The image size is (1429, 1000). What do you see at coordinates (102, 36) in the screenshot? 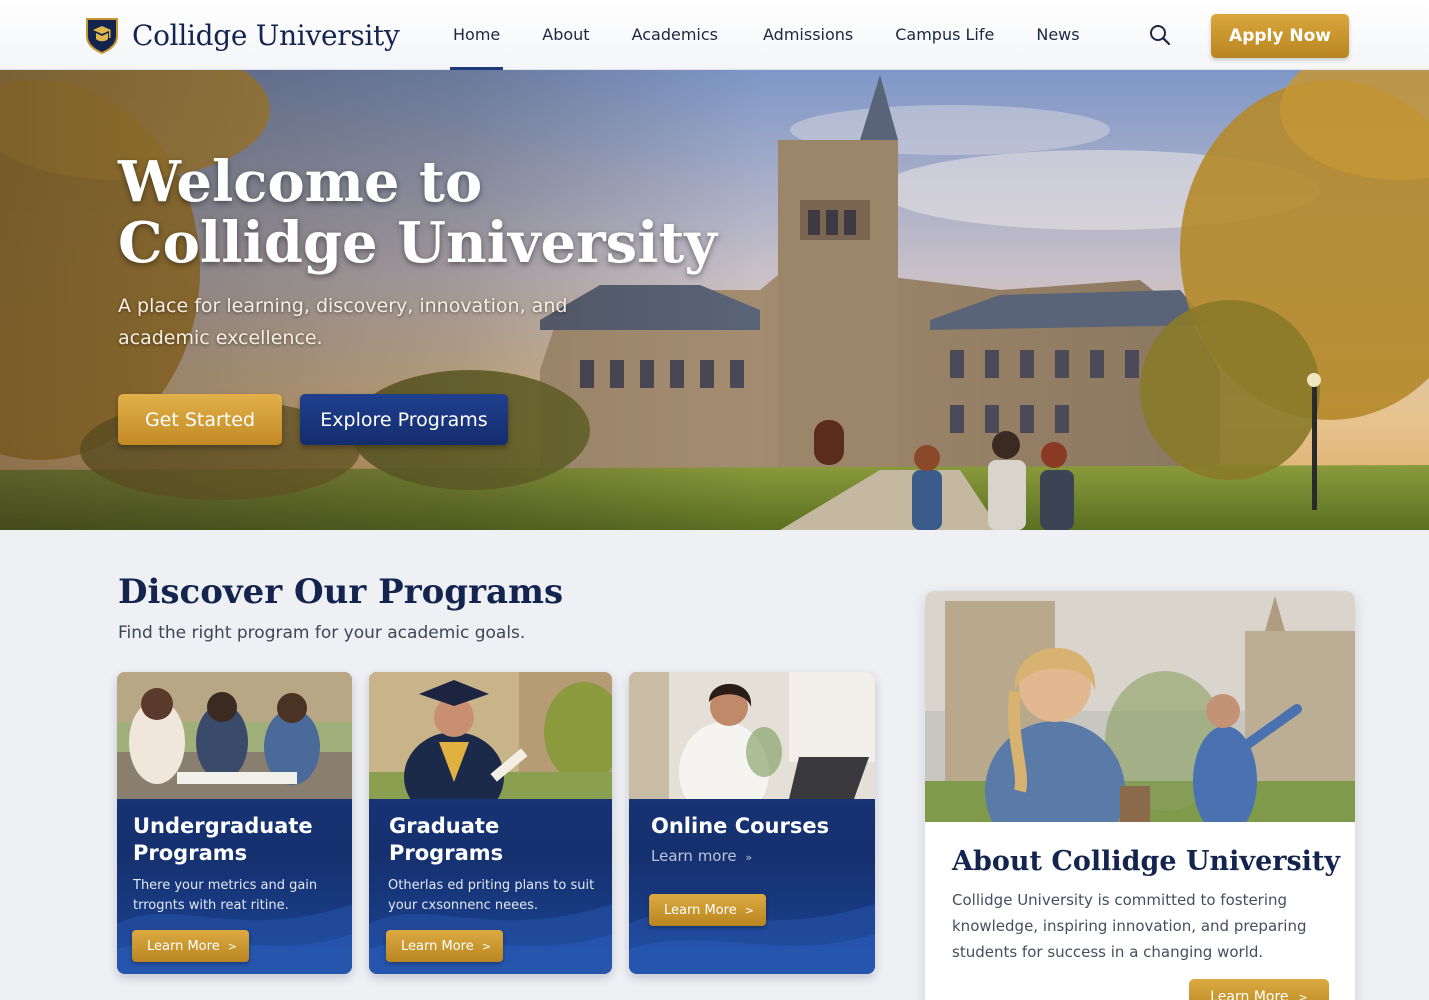
I see `university-crest-icon` at bounding box center [102, 36].